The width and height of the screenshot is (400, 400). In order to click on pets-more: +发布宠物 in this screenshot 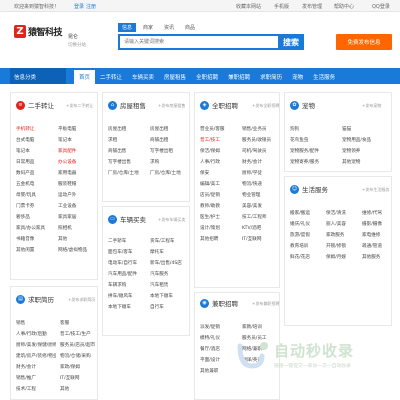, I will do `click(371, 106)`.